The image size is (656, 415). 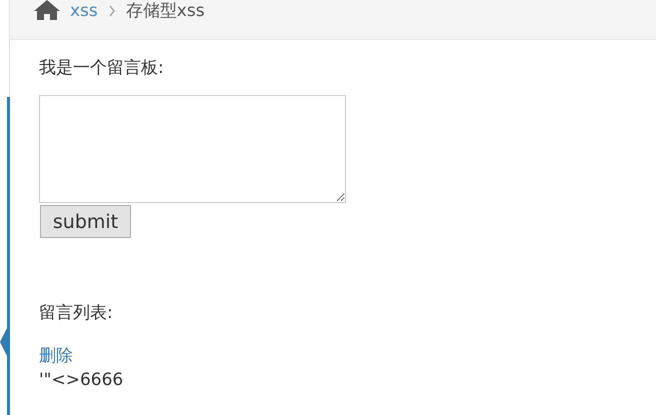 What do you see at coordinates (165, 11) in the screenshot?
I see `breadcrumb-current: 存储型xss` at bounding box center [165, 11].